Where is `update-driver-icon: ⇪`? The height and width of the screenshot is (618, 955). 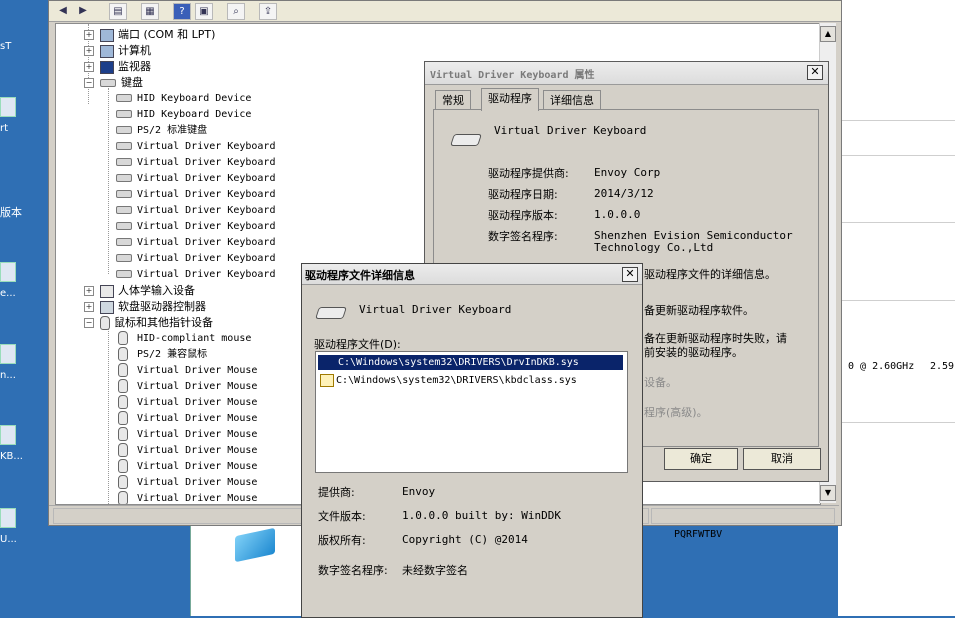
update-driver-icon: ⇪ is located at coordinates (268, 11).